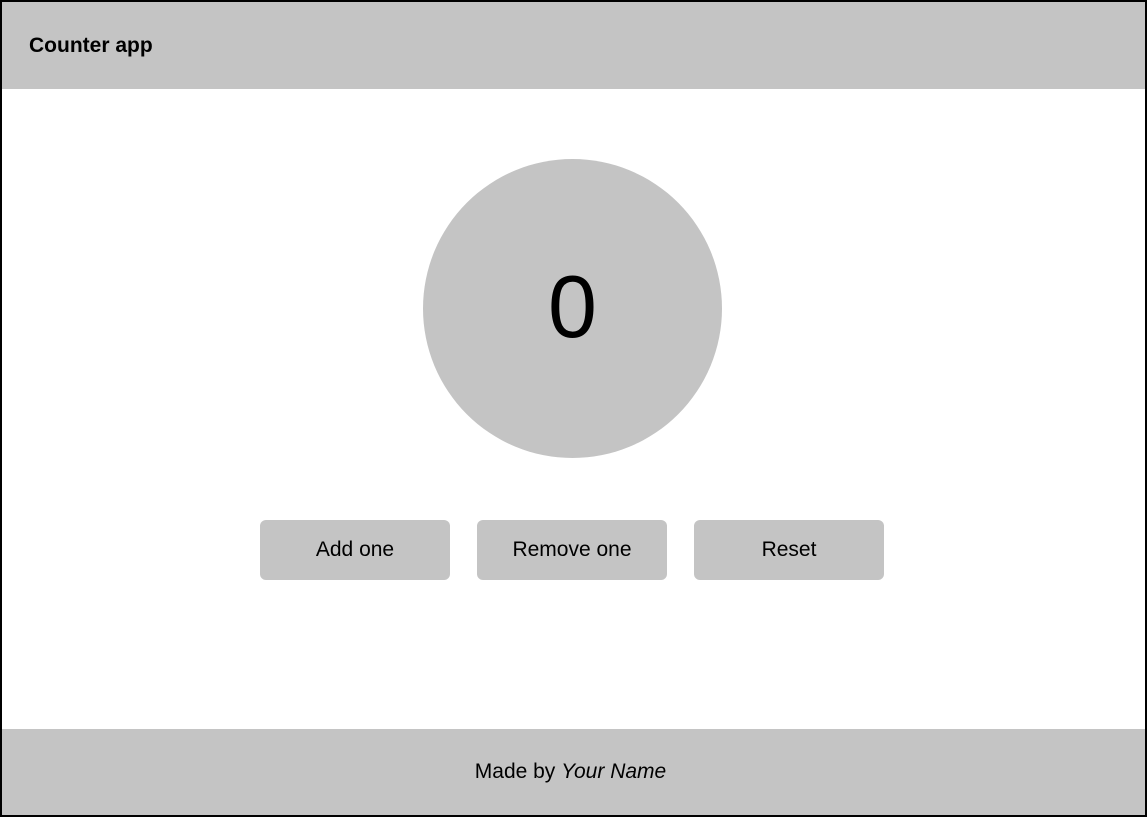 The width and height of the screenshot is (1147, 817). Describe the element at coordinates (518, 771) in the screenshot. I see `footer-credit-prefix: Made by` at that location.